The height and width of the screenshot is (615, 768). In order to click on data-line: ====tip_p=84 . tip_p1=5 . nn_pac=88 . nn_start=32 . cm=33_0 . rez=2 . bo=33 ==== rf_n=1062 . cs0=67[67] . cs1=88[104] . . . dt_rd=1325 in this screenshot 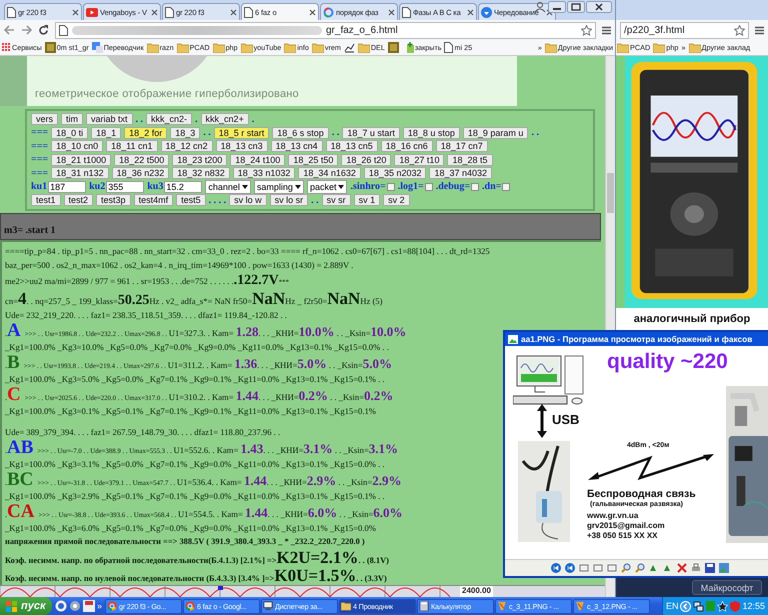, I will do `click(247, 251)`.